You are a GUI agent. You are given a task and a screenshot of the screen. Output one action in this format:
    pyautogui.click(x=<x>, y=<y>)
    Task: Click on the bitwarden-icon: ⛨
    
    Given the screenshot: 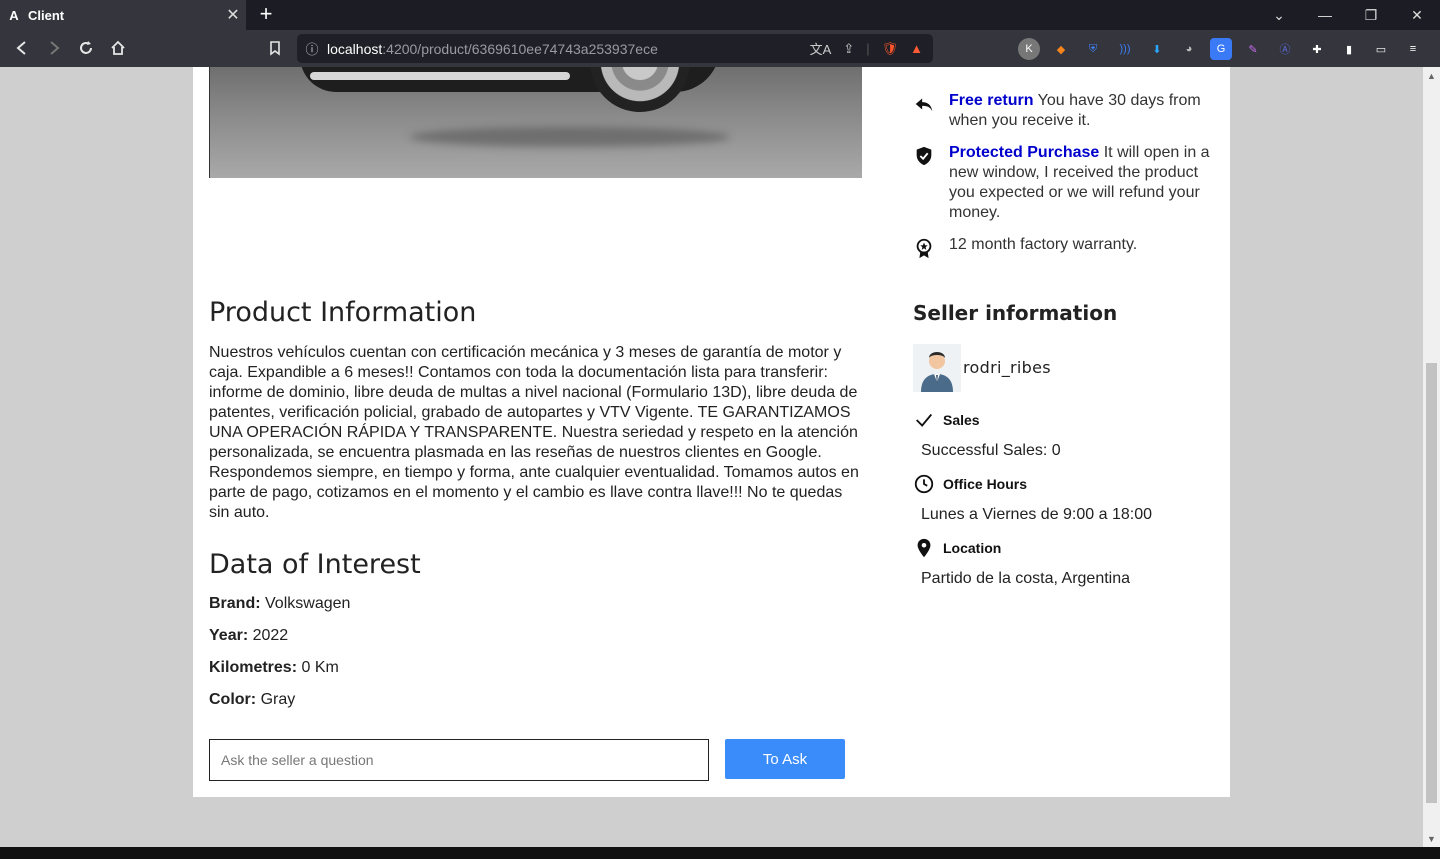 What is the action you would take?
    pyautogui.click(x=1093, y=49)
    